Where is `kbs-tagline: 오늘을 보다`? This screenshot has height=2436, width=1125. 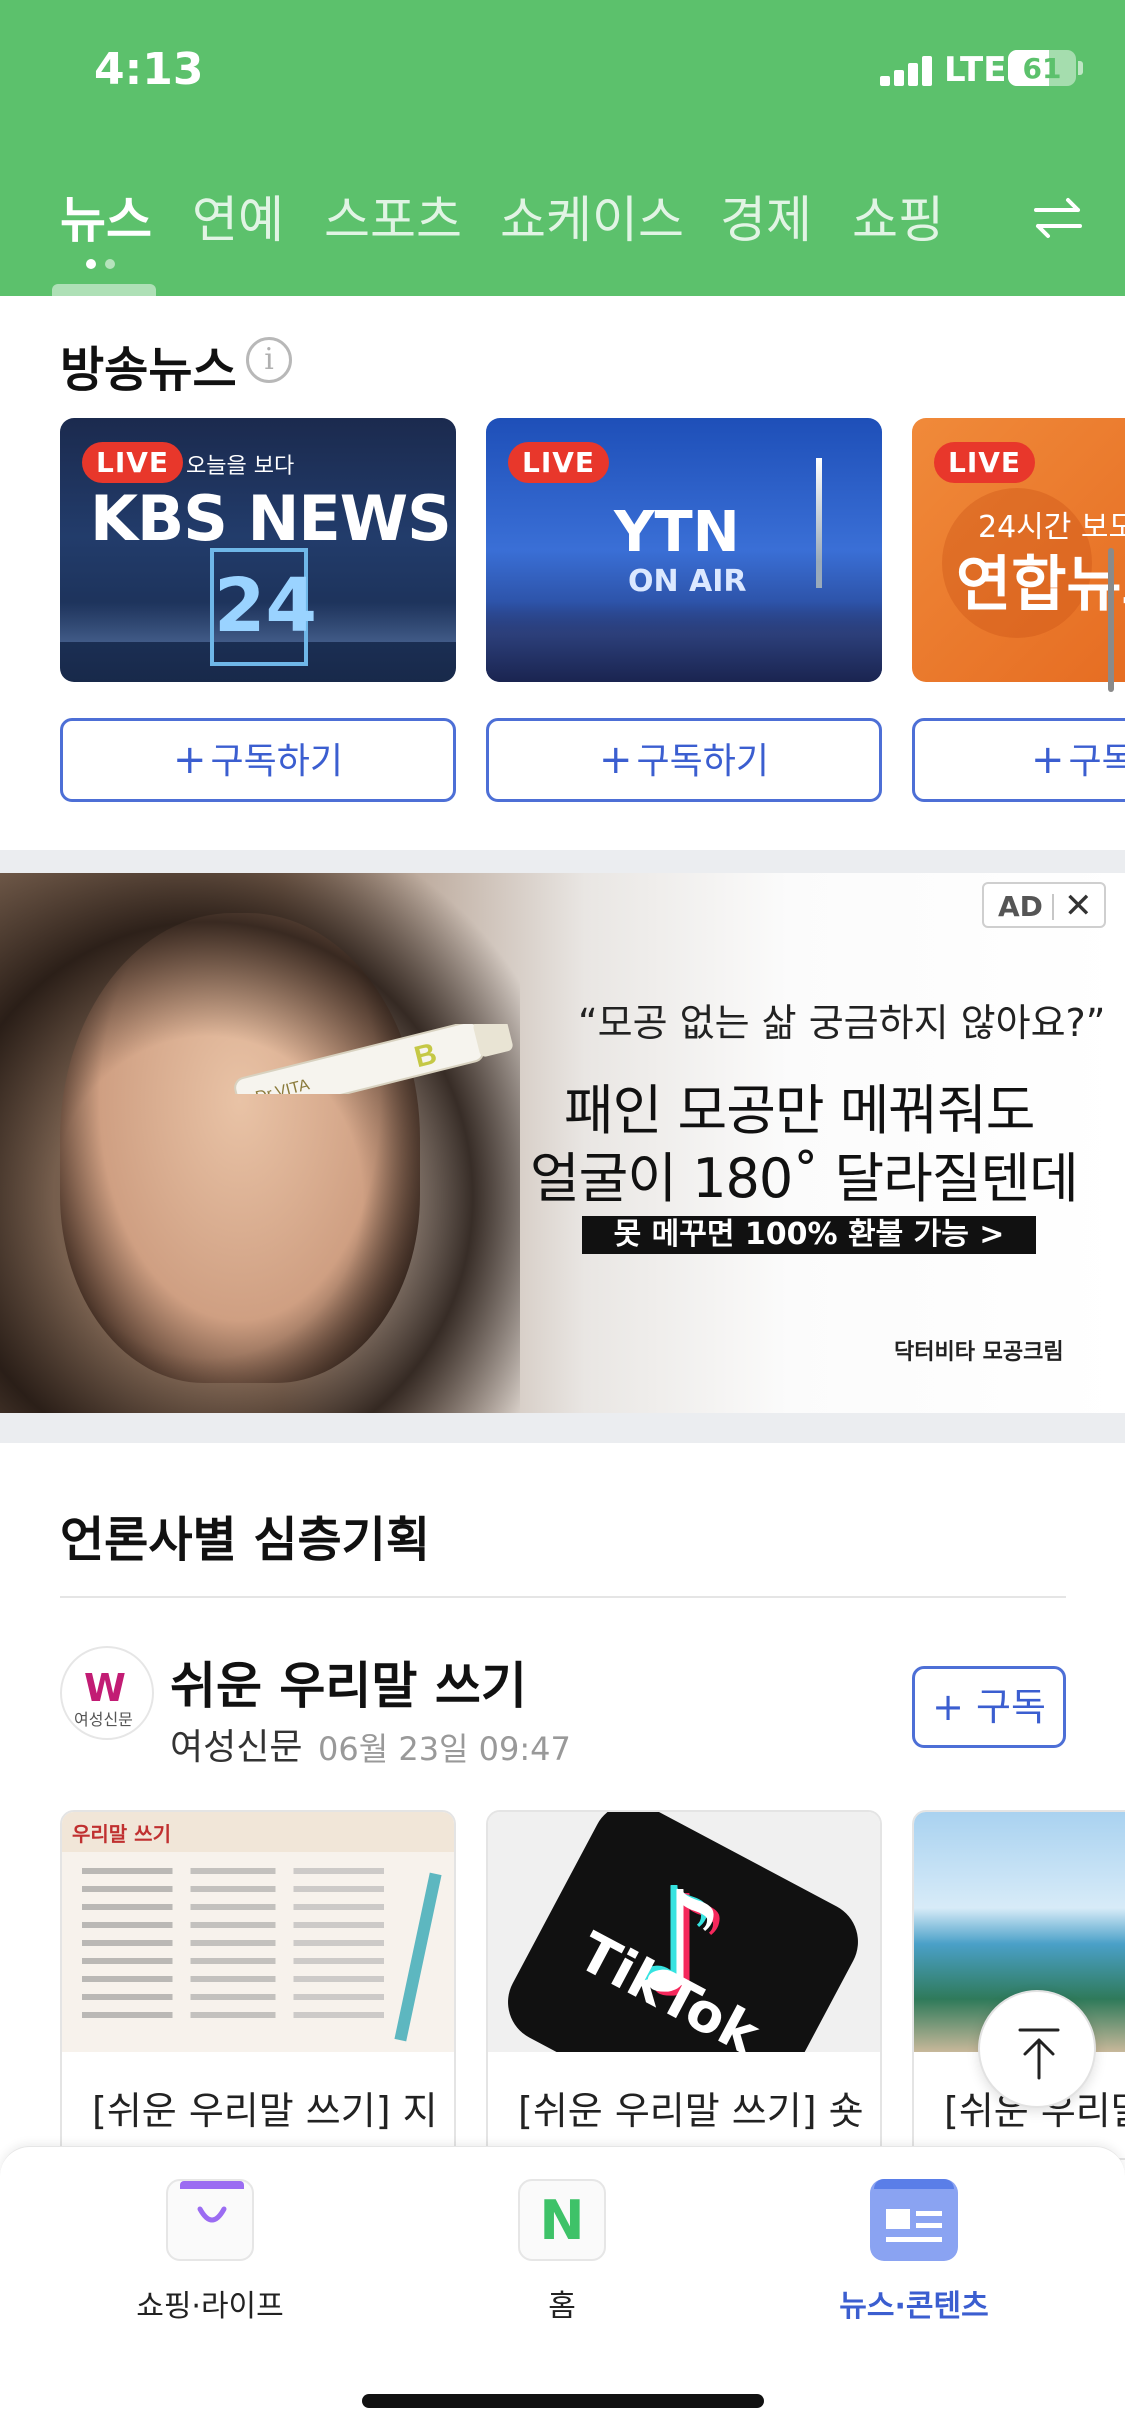
kbs-tagline: 오늘을 보다 is located at coordinates (240, 466).